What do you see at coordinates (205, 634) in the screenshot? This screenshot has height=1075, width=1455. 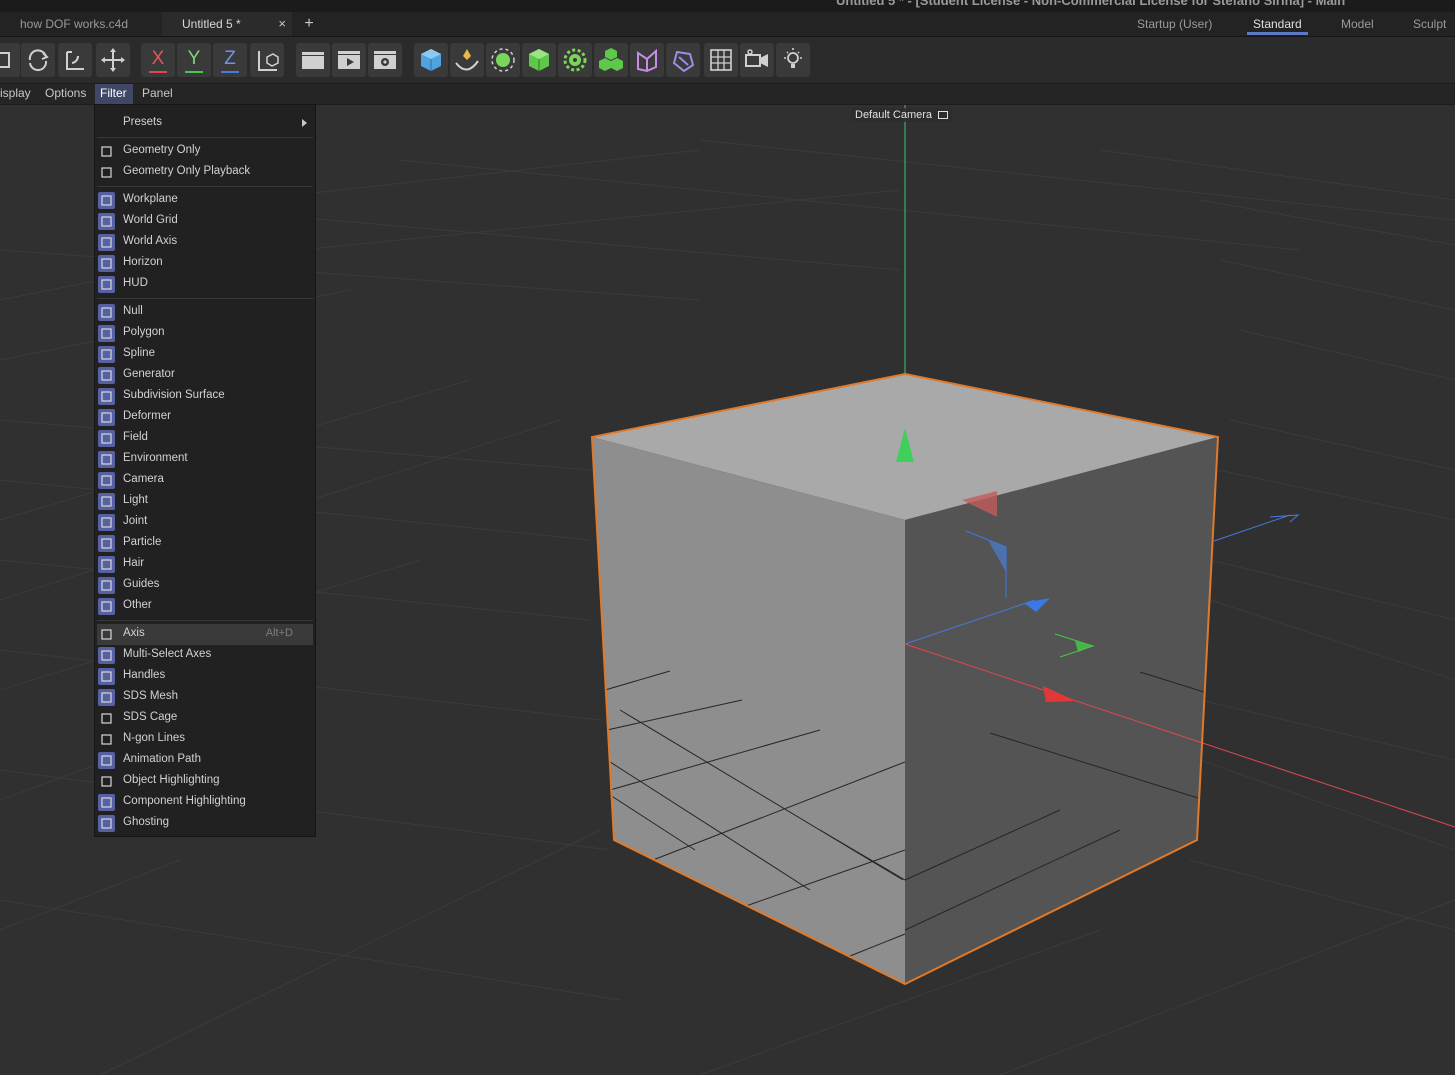 I see `filter-item-axis: Axis Alt+D` at bounding box center [205, 634].